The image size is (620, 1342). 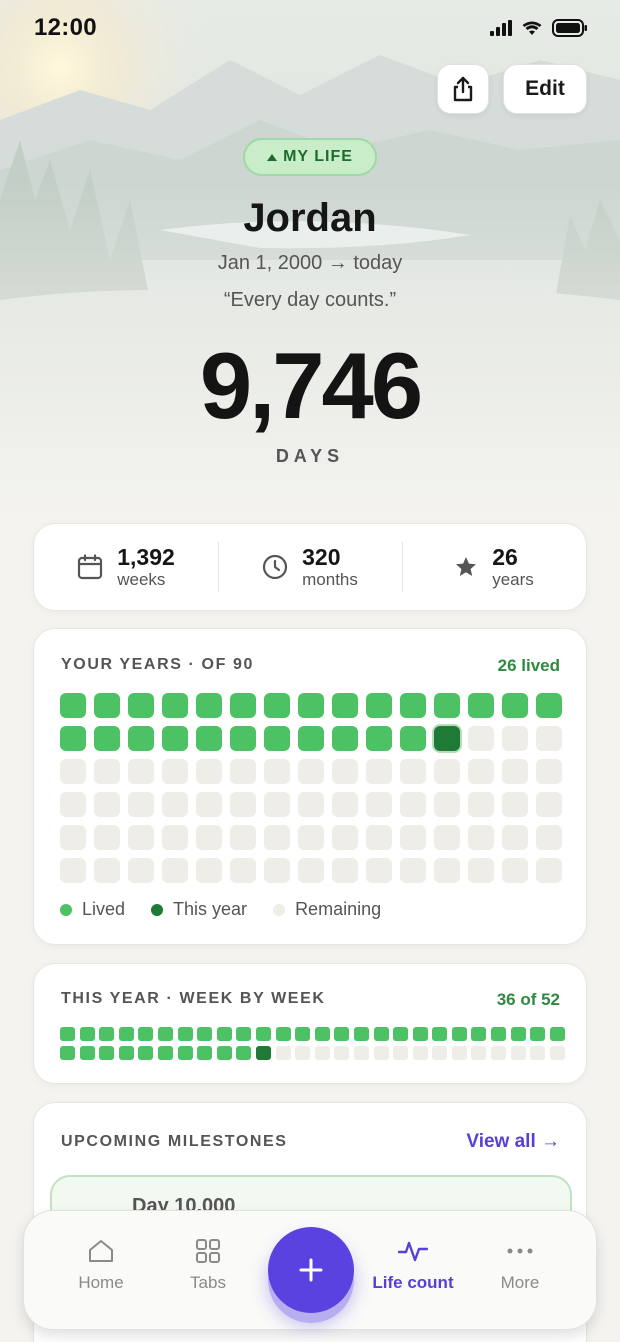 I want to click on legend-this-year-dot, so click(x=157, y=909).